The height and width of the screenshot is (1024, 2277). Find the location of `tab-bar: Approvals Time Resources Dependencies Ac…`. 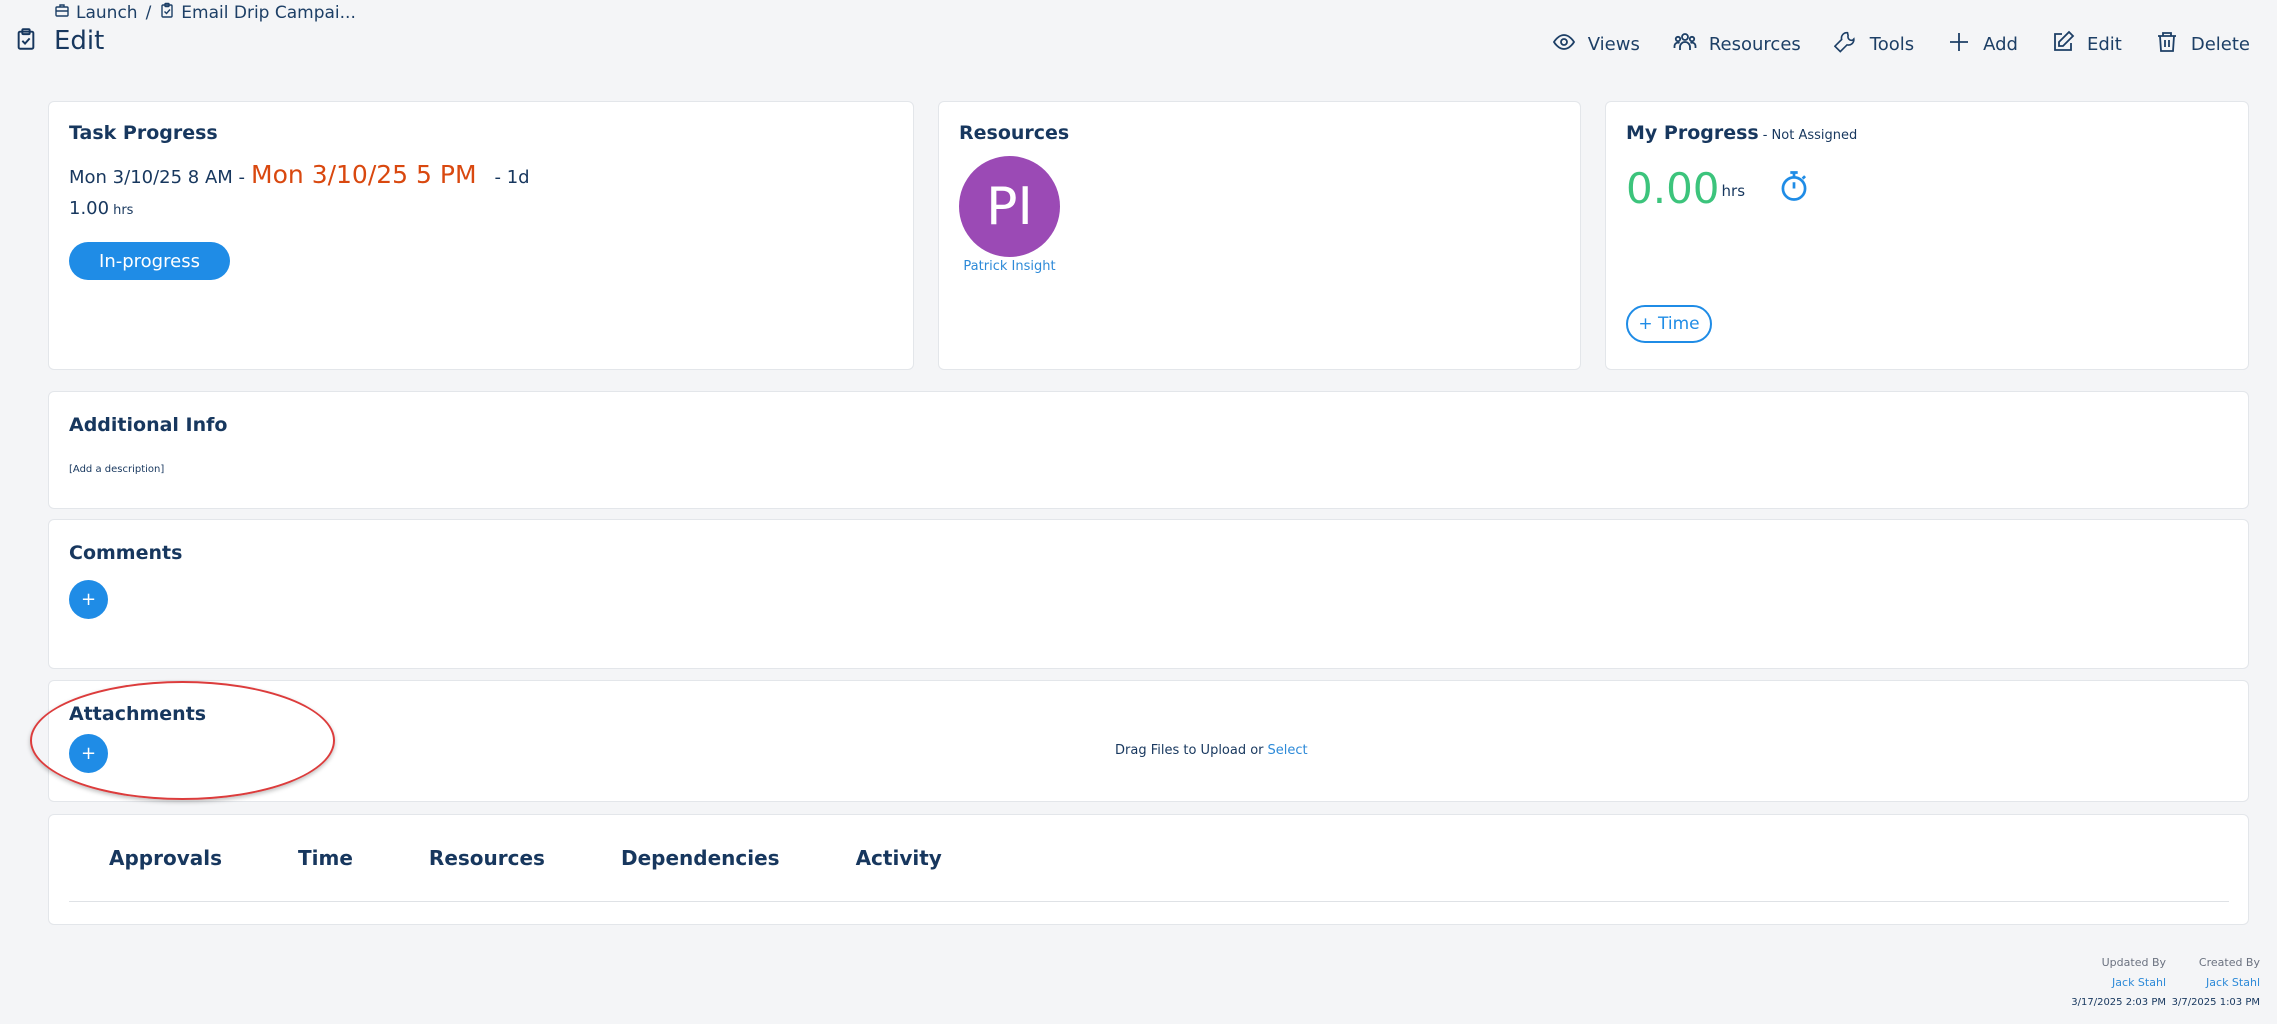

tab-bar: Approvals Time Resources Dependencies Ac… is located at coordinates (1149, 858).